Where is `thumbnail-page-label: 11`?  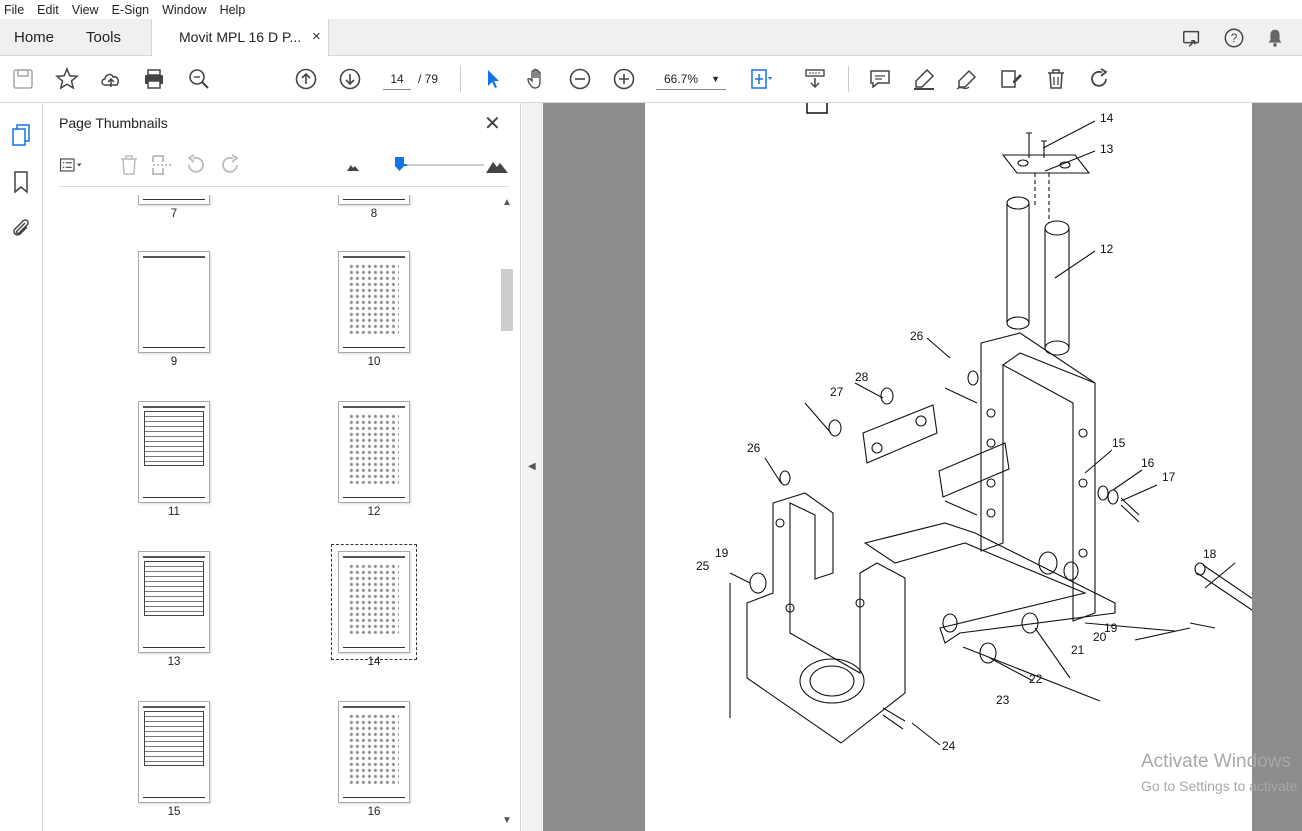
thumbnail-page-label: 11 is located at coordinates (174, 512).